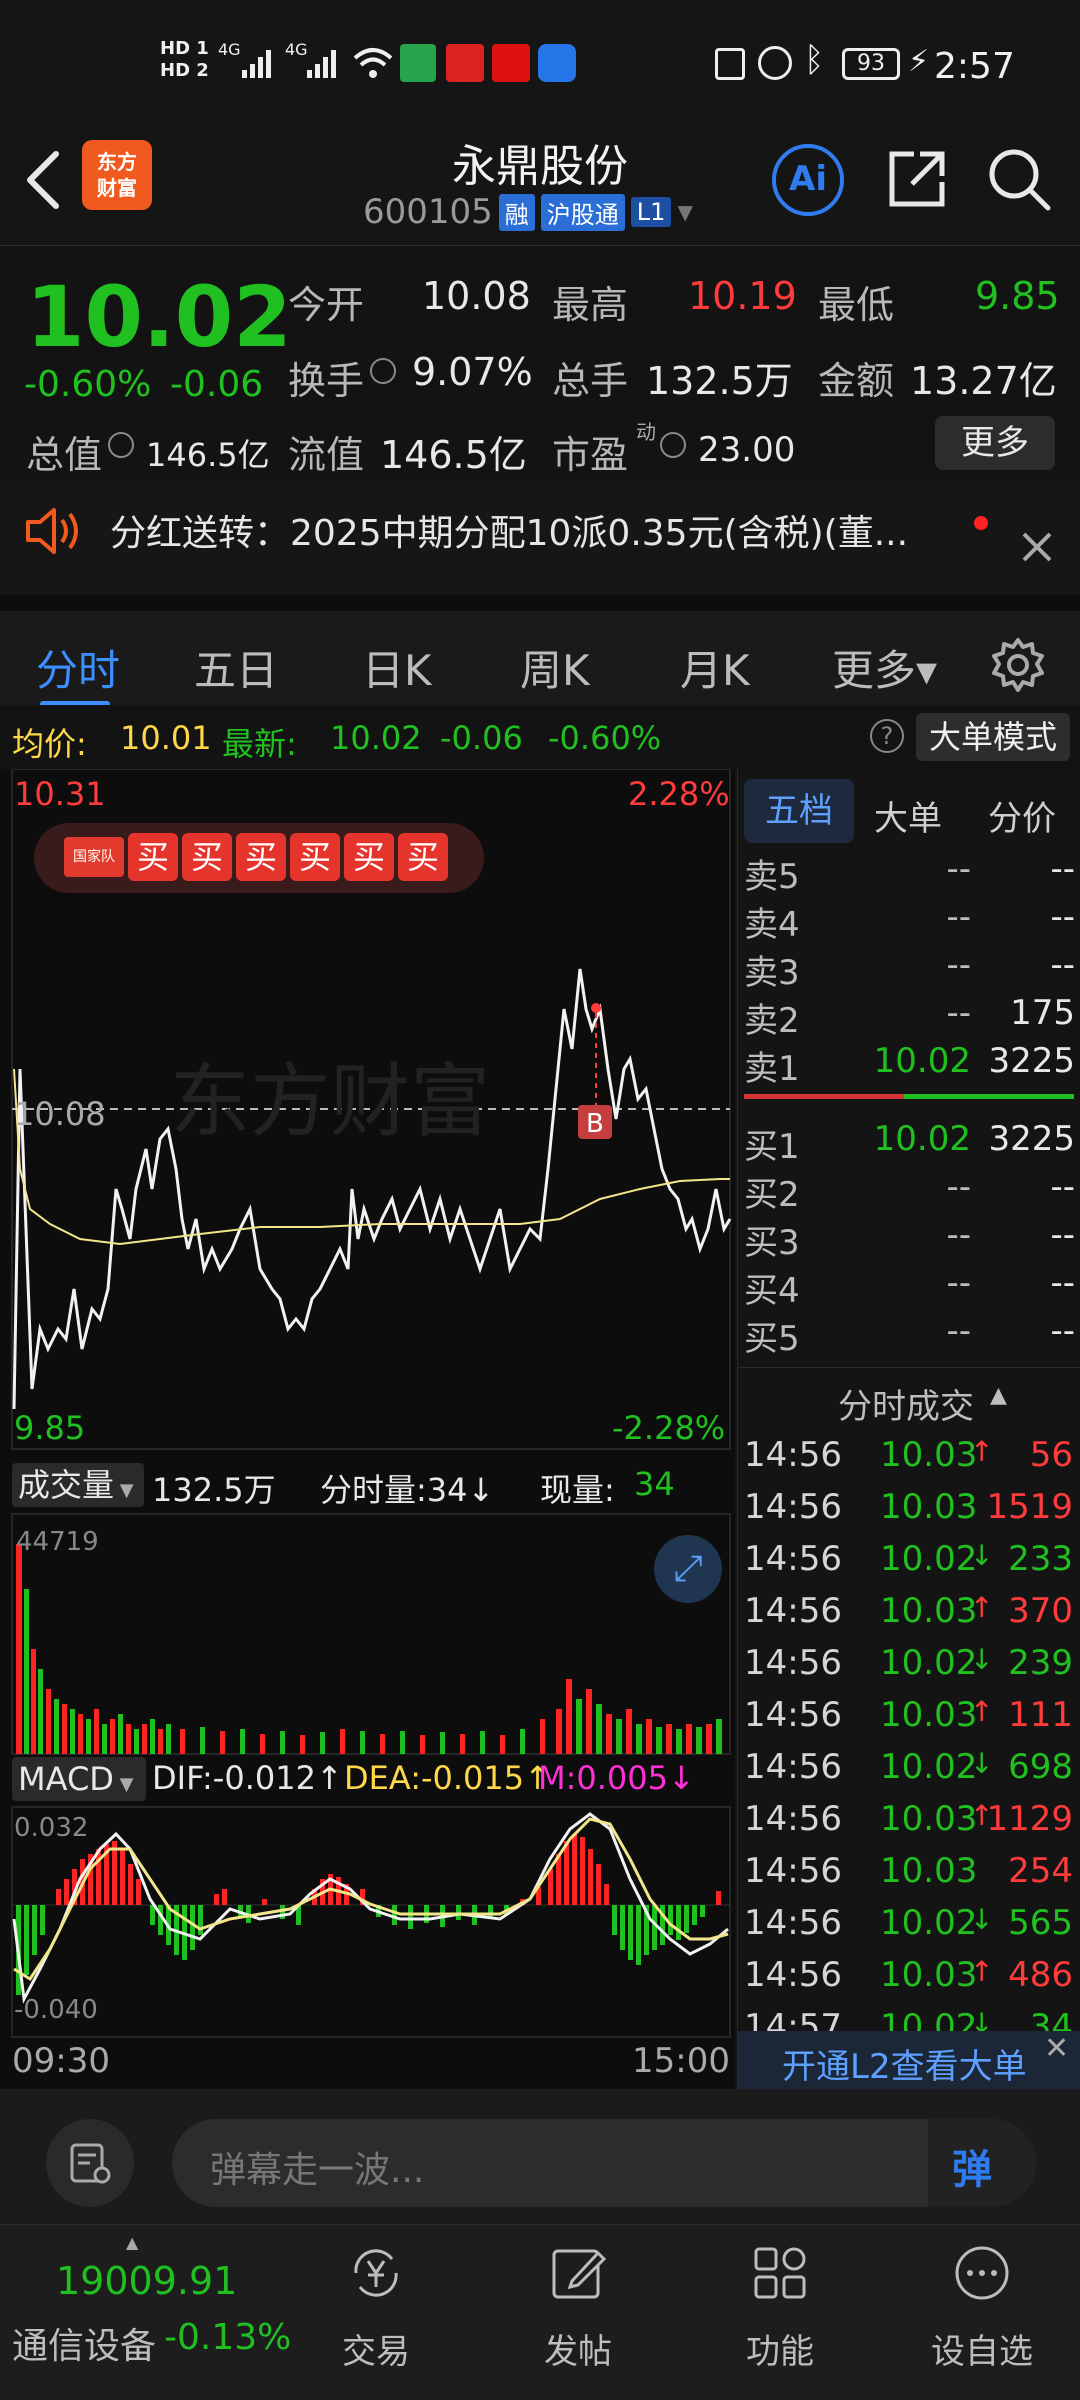 The image size is (1080, 2400). I want to click on tick-time: 14:56, so click(793, 1507).